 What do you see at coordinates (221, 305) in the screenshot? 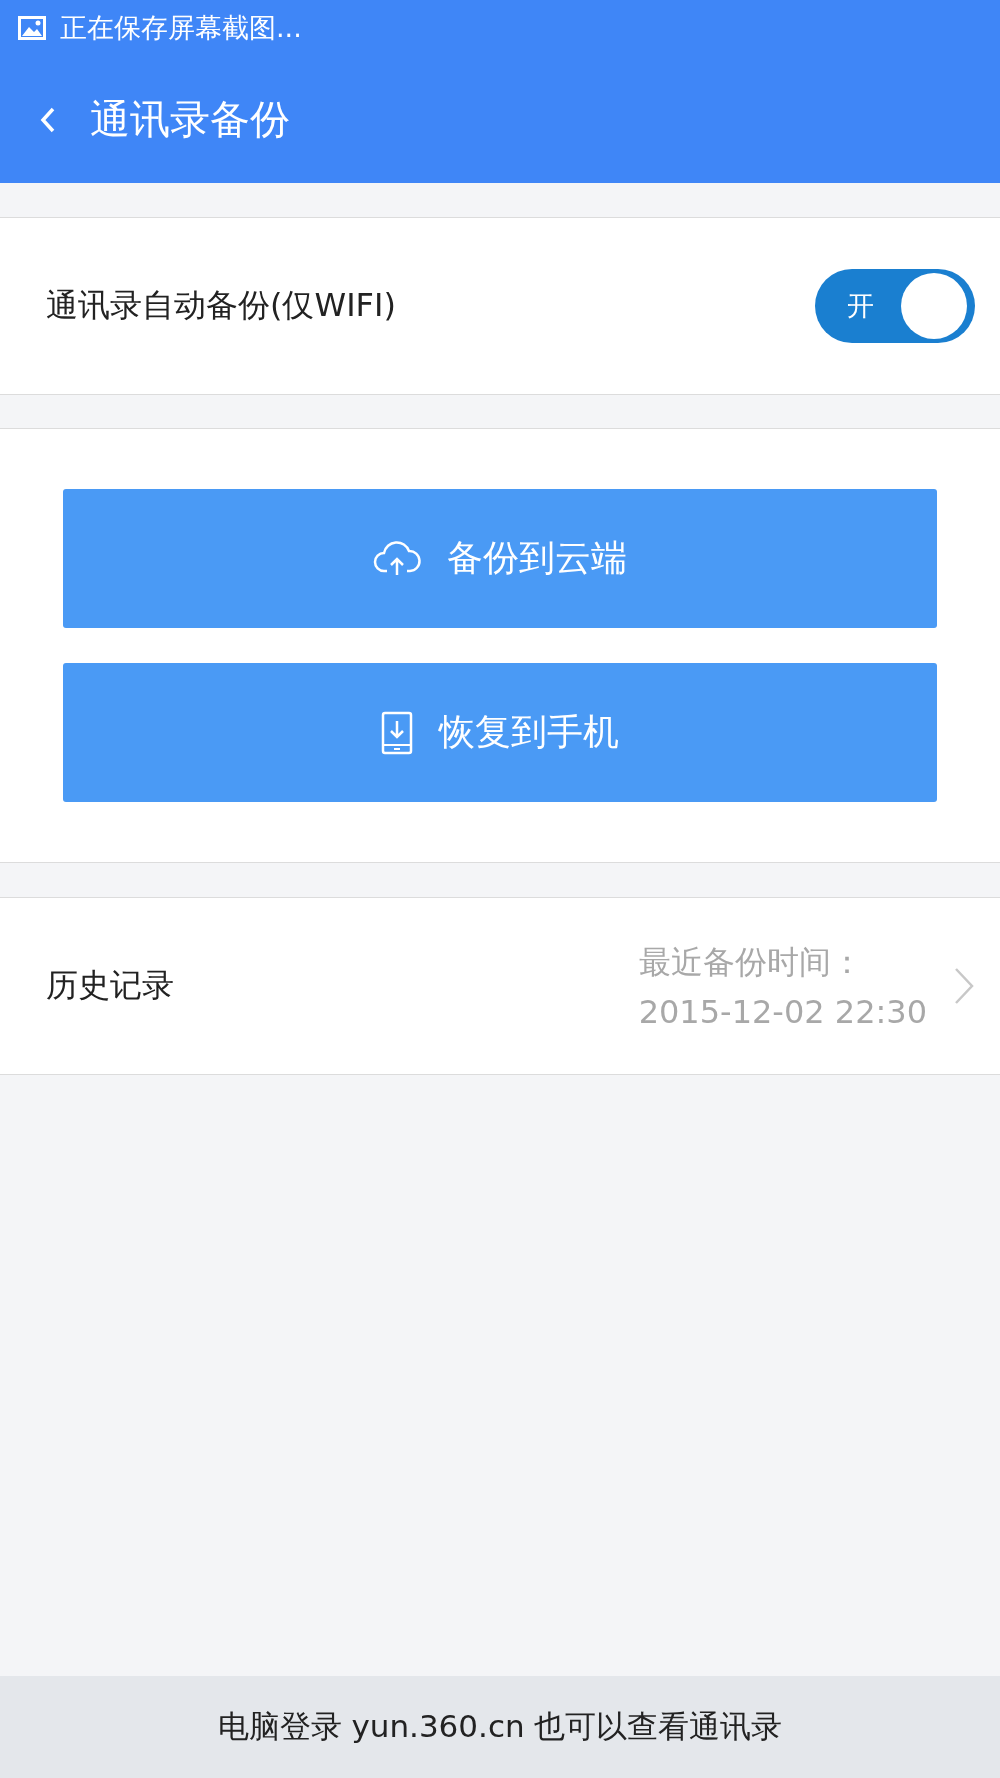
I see `row-label: 通讯录自动备份(仅WIFI)` at bounding box center [221, 305].